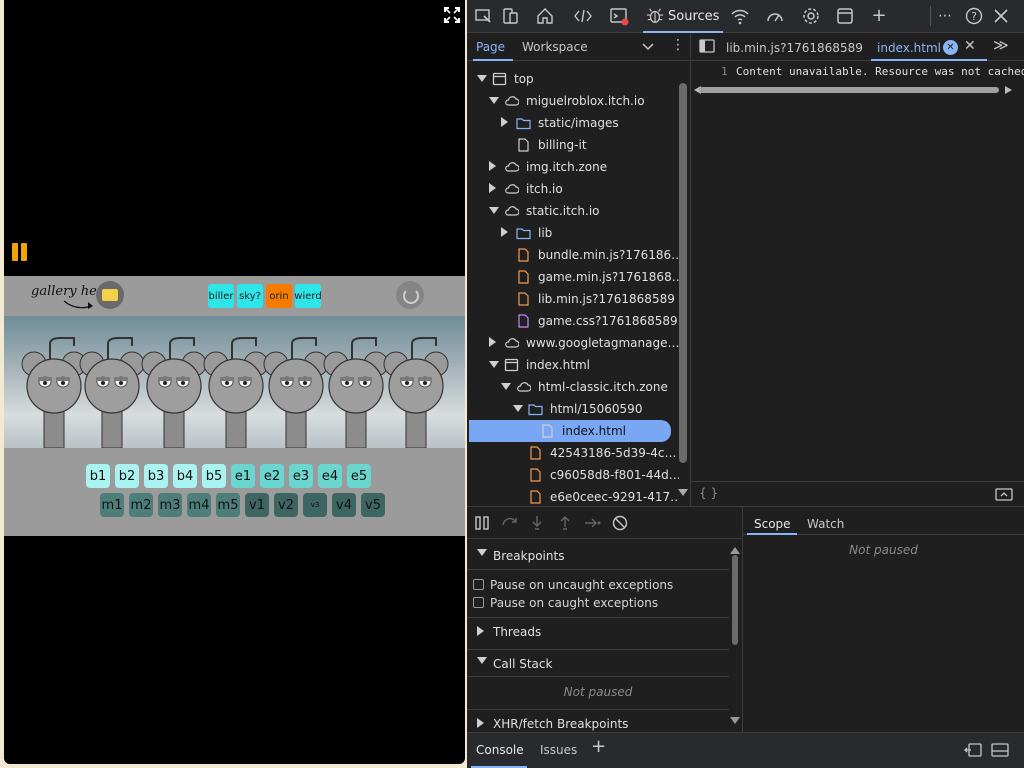 Image resolution: width=1024 pixels, height=768 pixels. I want to click on sound-button-e5: e5, so click(359, 476).